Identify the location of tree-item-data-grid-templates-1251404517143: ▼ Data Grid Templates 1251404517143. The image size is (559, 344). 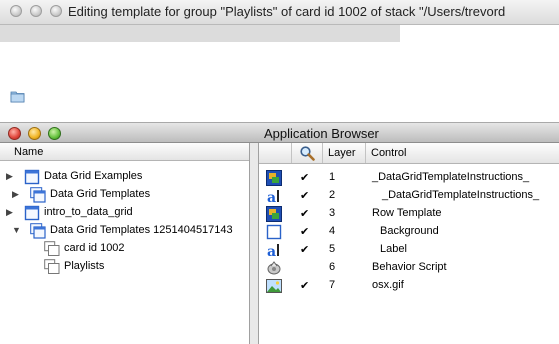
(124, 231).